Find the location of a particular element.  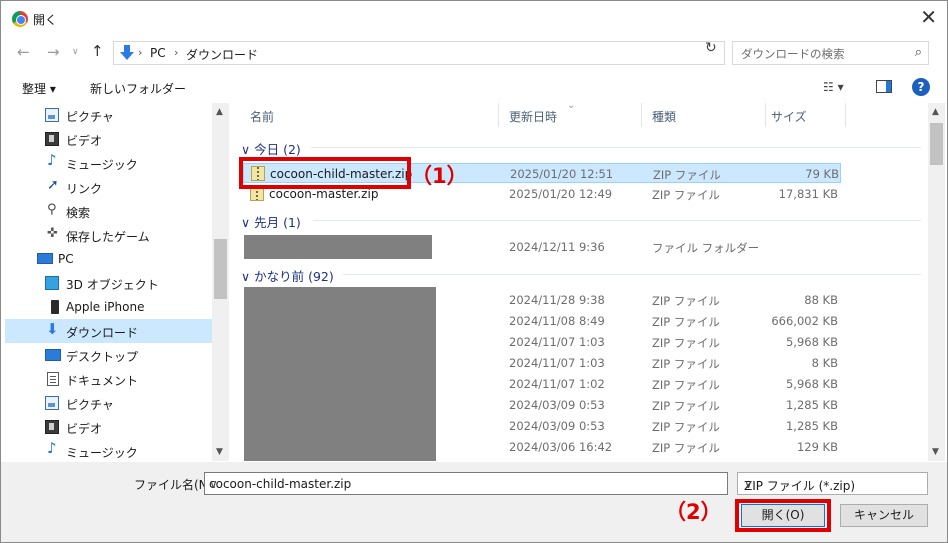

file-size: 17,831 KB is located at coordinates (808, 194).